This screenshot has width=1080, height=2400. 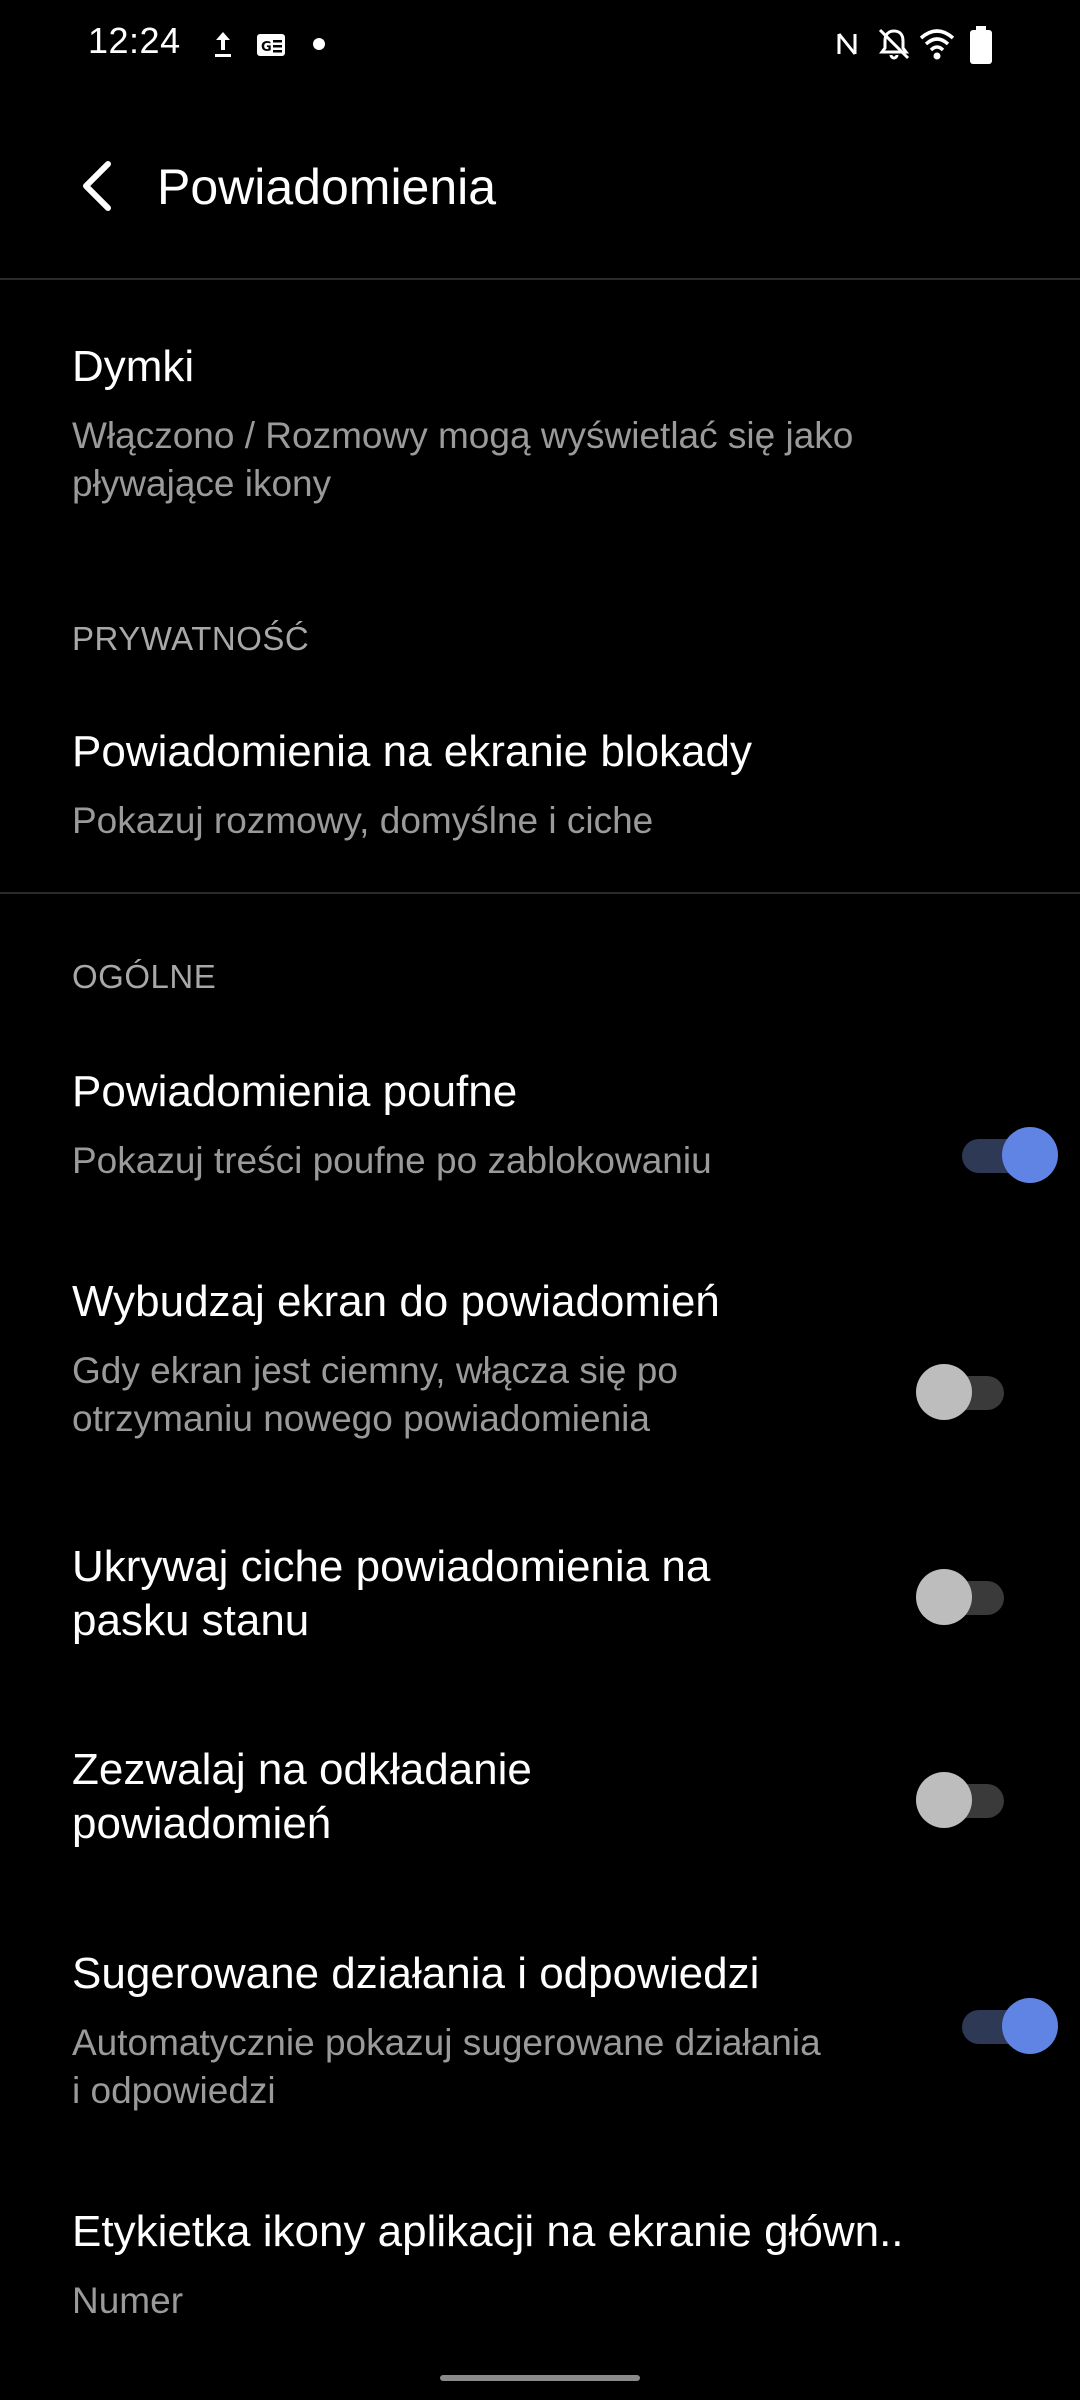 I want to click on setting-title: Powiadomienia poufne, so click(x=295, y=1091).